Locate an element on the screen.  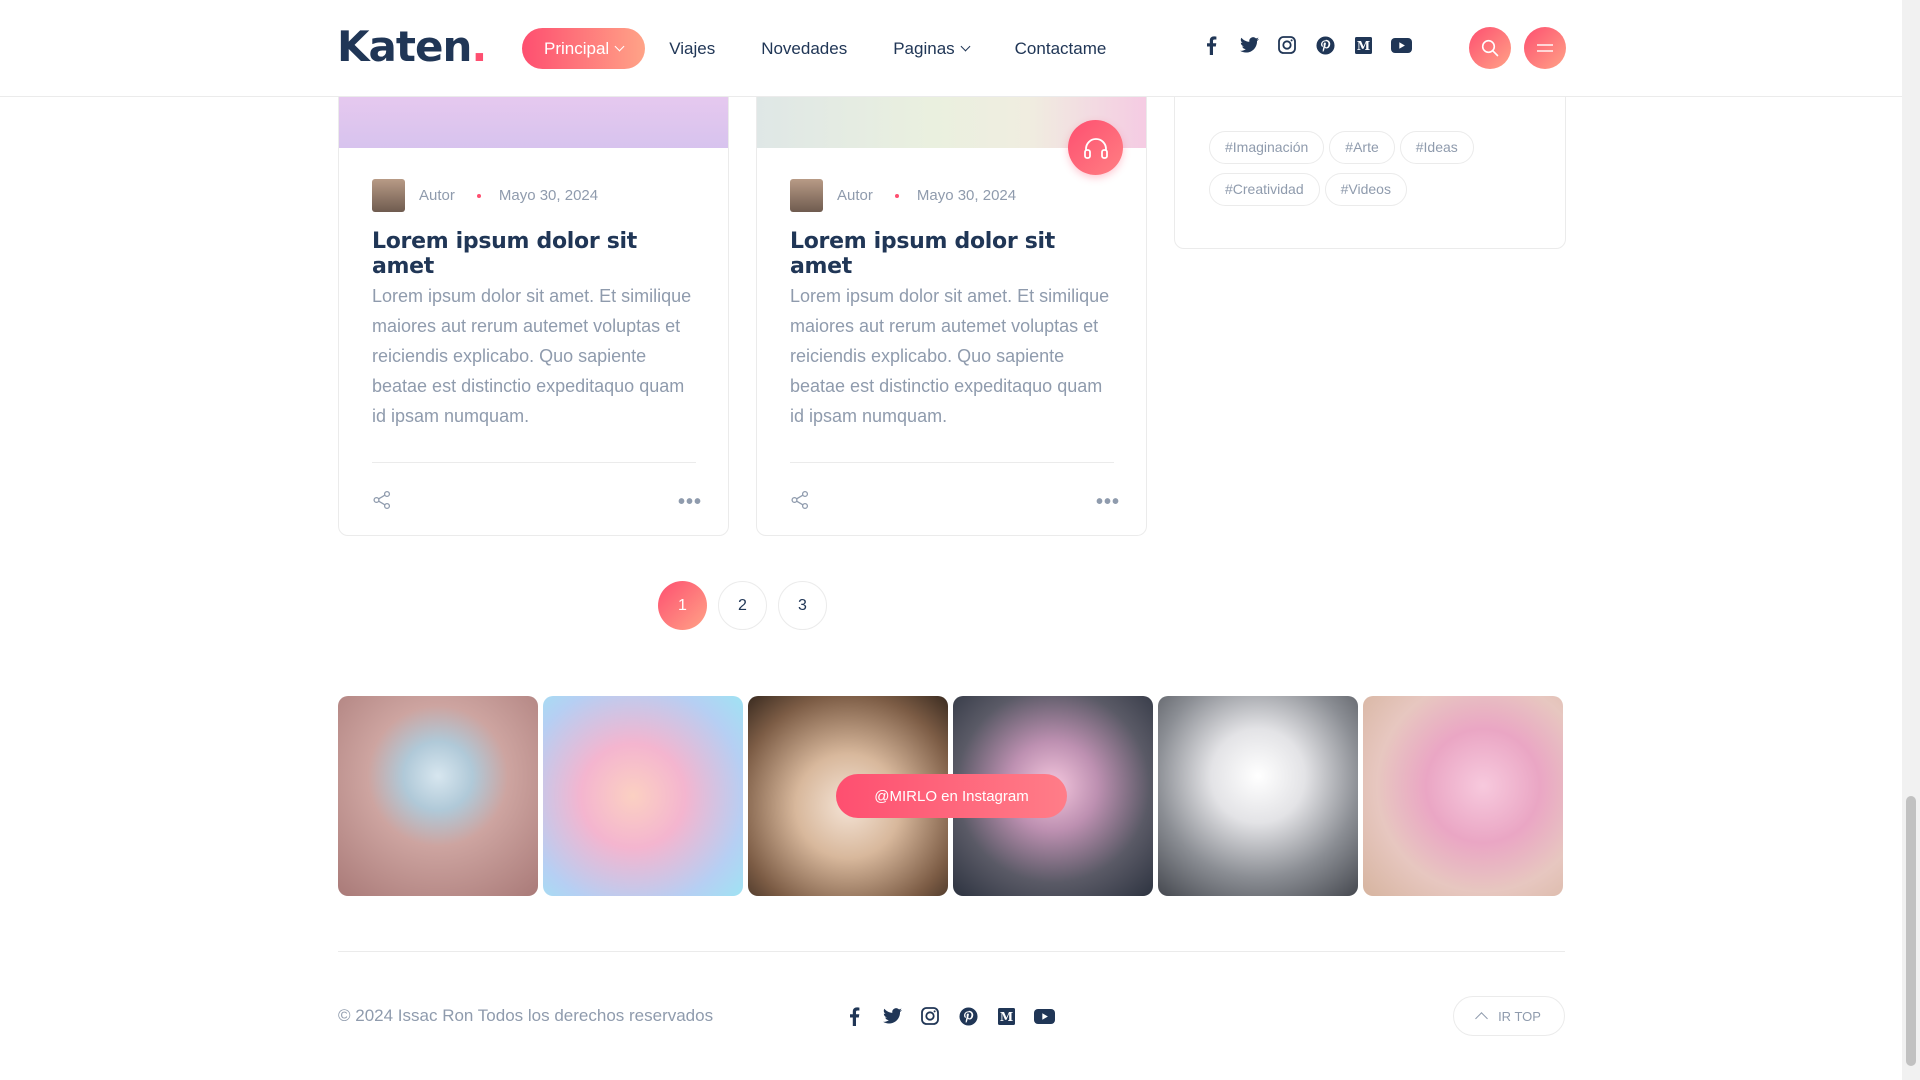
post-format-badge is located at coordinates (1095, 147).